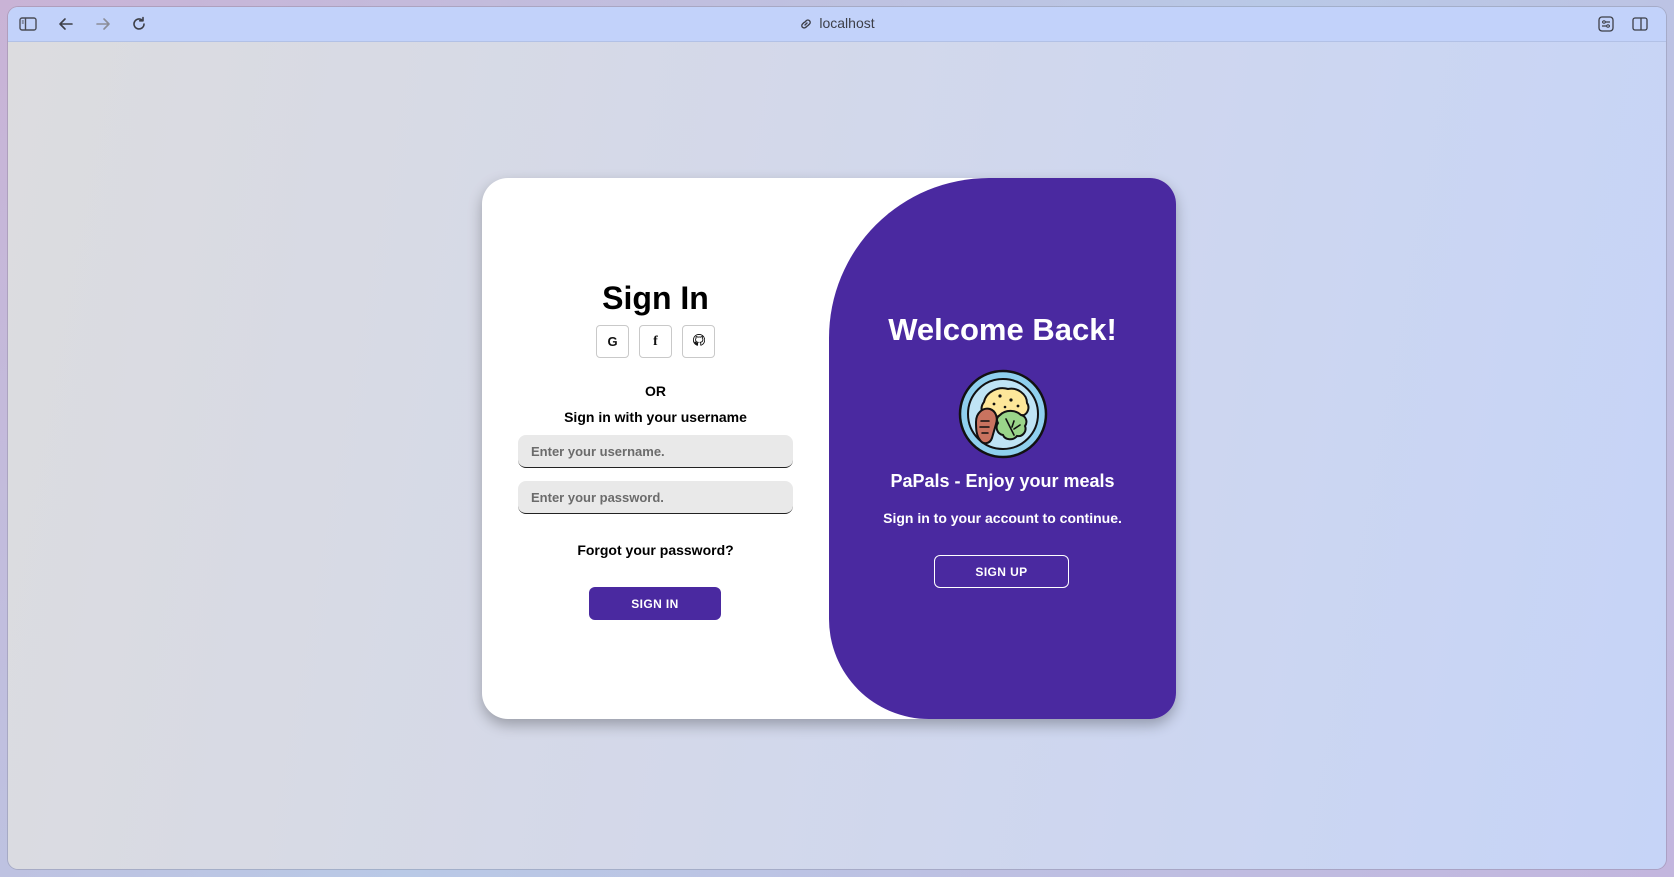  What do you see at coordinates (655, 451) in the screenshot?
I see `username-input` at bounding box center [655, 451].